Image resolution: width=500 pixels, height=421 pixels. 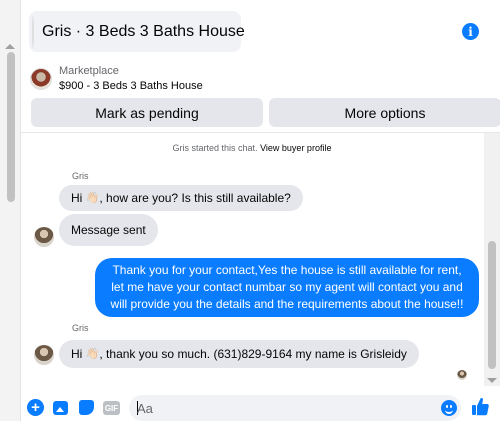 I want to click on message-input-container, so click(x=295, y=408).